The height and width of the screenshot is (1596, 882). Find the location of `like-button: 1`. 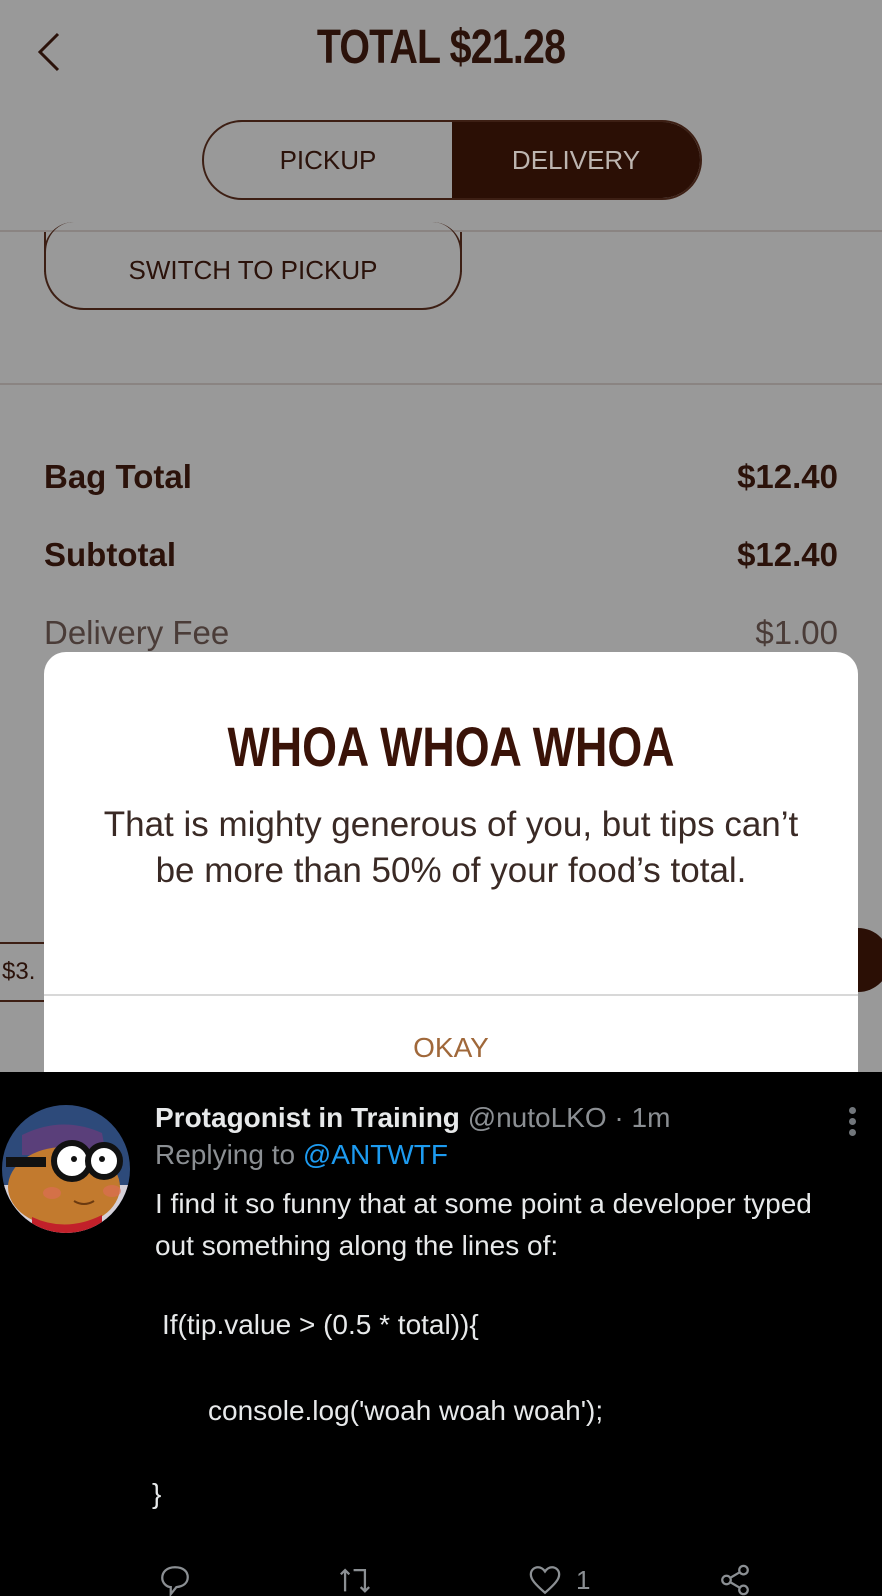

like-button: 1 is located at coordinates (559, 1579).